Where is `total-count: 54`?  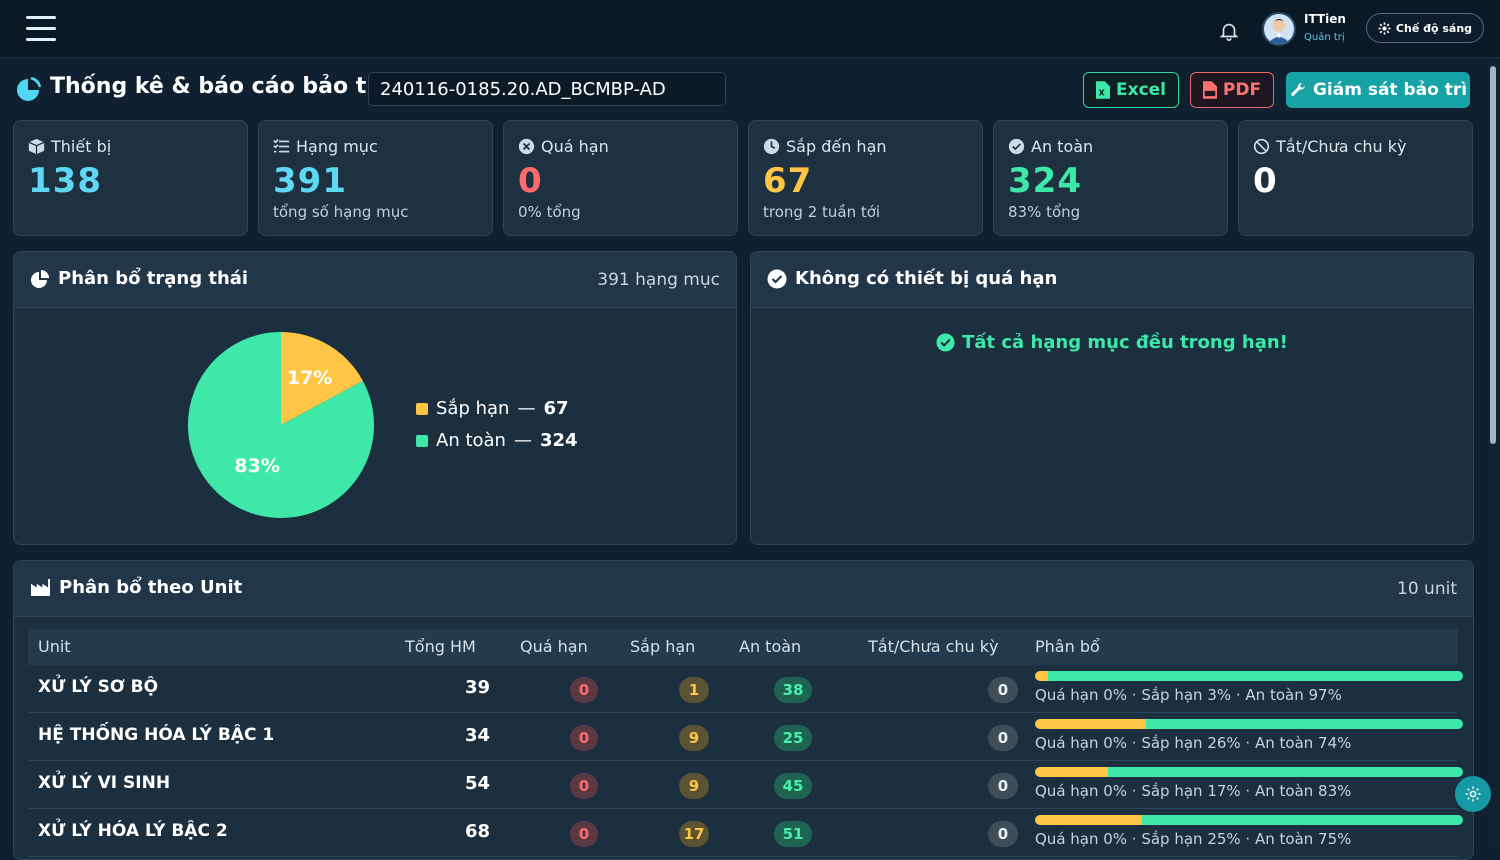 total-count: 54 is located at coordinates (477, 783).